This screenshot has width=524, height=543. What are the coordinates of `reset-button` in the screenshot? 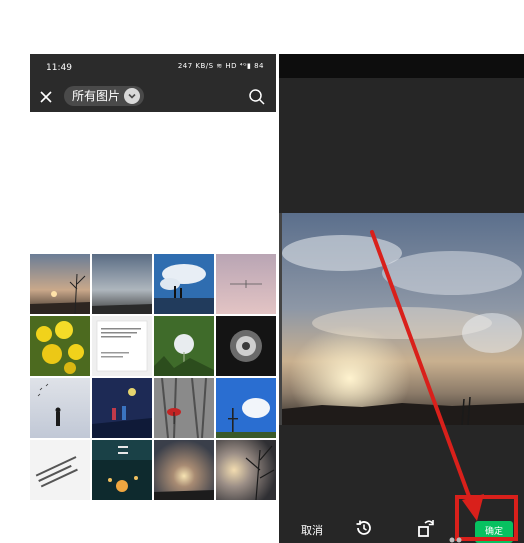 It's located at (364, 528).